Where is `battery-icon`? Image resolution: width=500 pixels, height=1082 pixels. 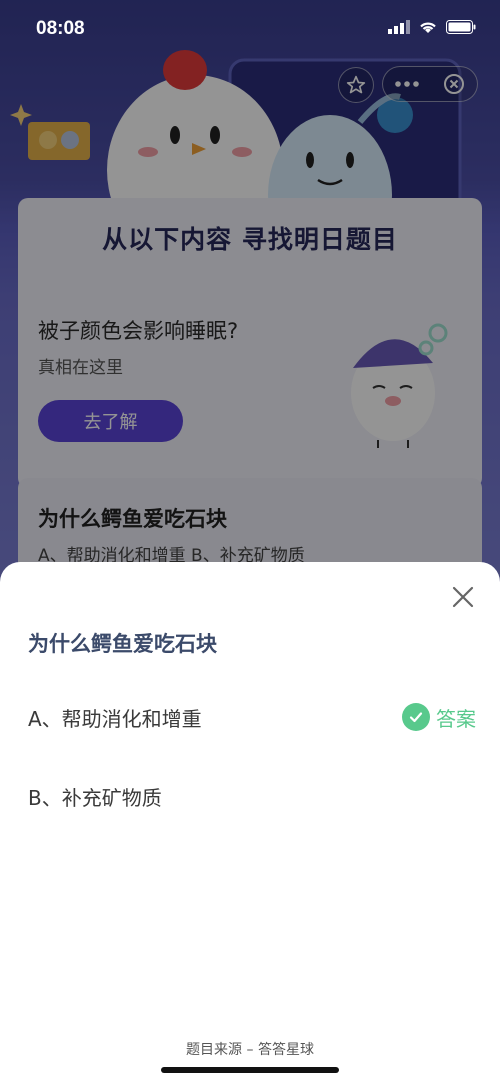
battery-icon is located at coordinates (461, 27).